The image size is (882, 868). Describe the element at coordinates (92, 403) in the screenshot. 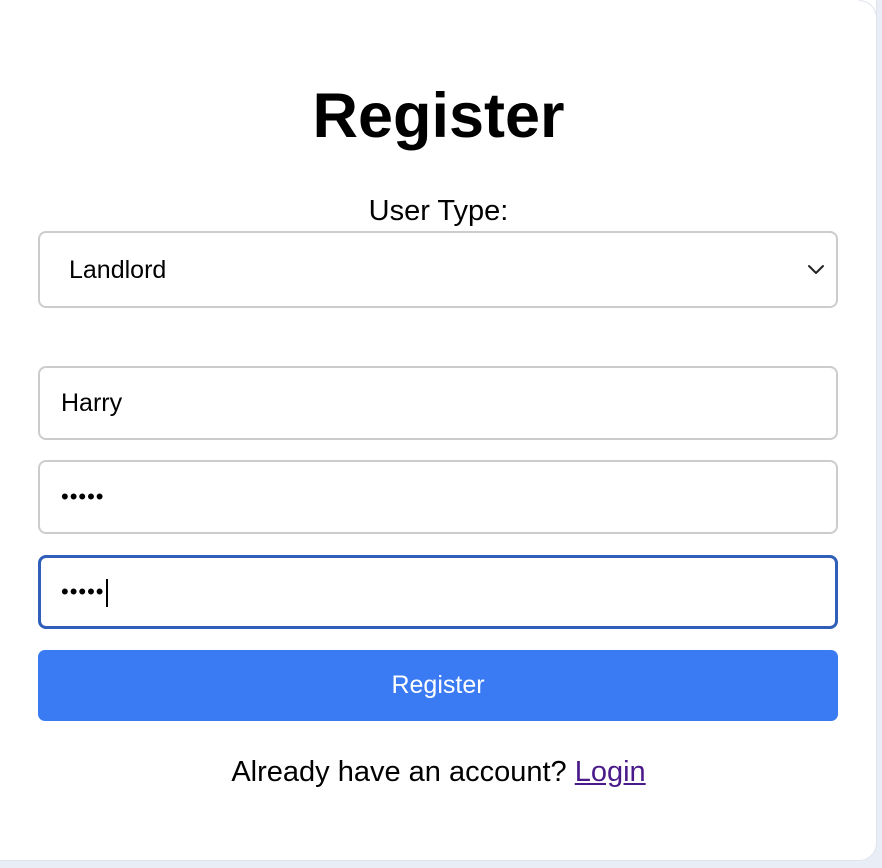

I see `username-value: Harry` at that location.